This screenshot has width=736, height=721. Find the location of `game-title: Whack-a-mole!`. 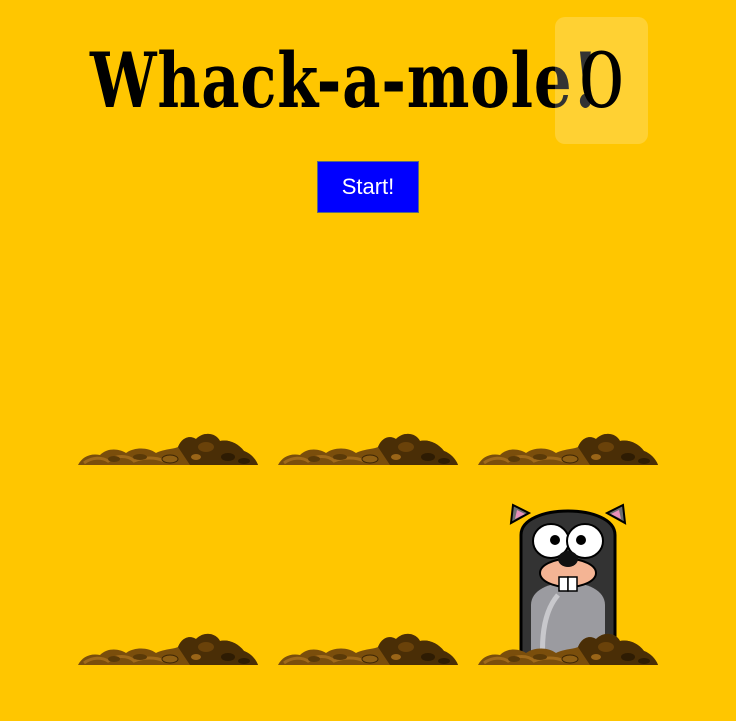

game-title: Whack-a-mole! is located at coordinates (345, 80).